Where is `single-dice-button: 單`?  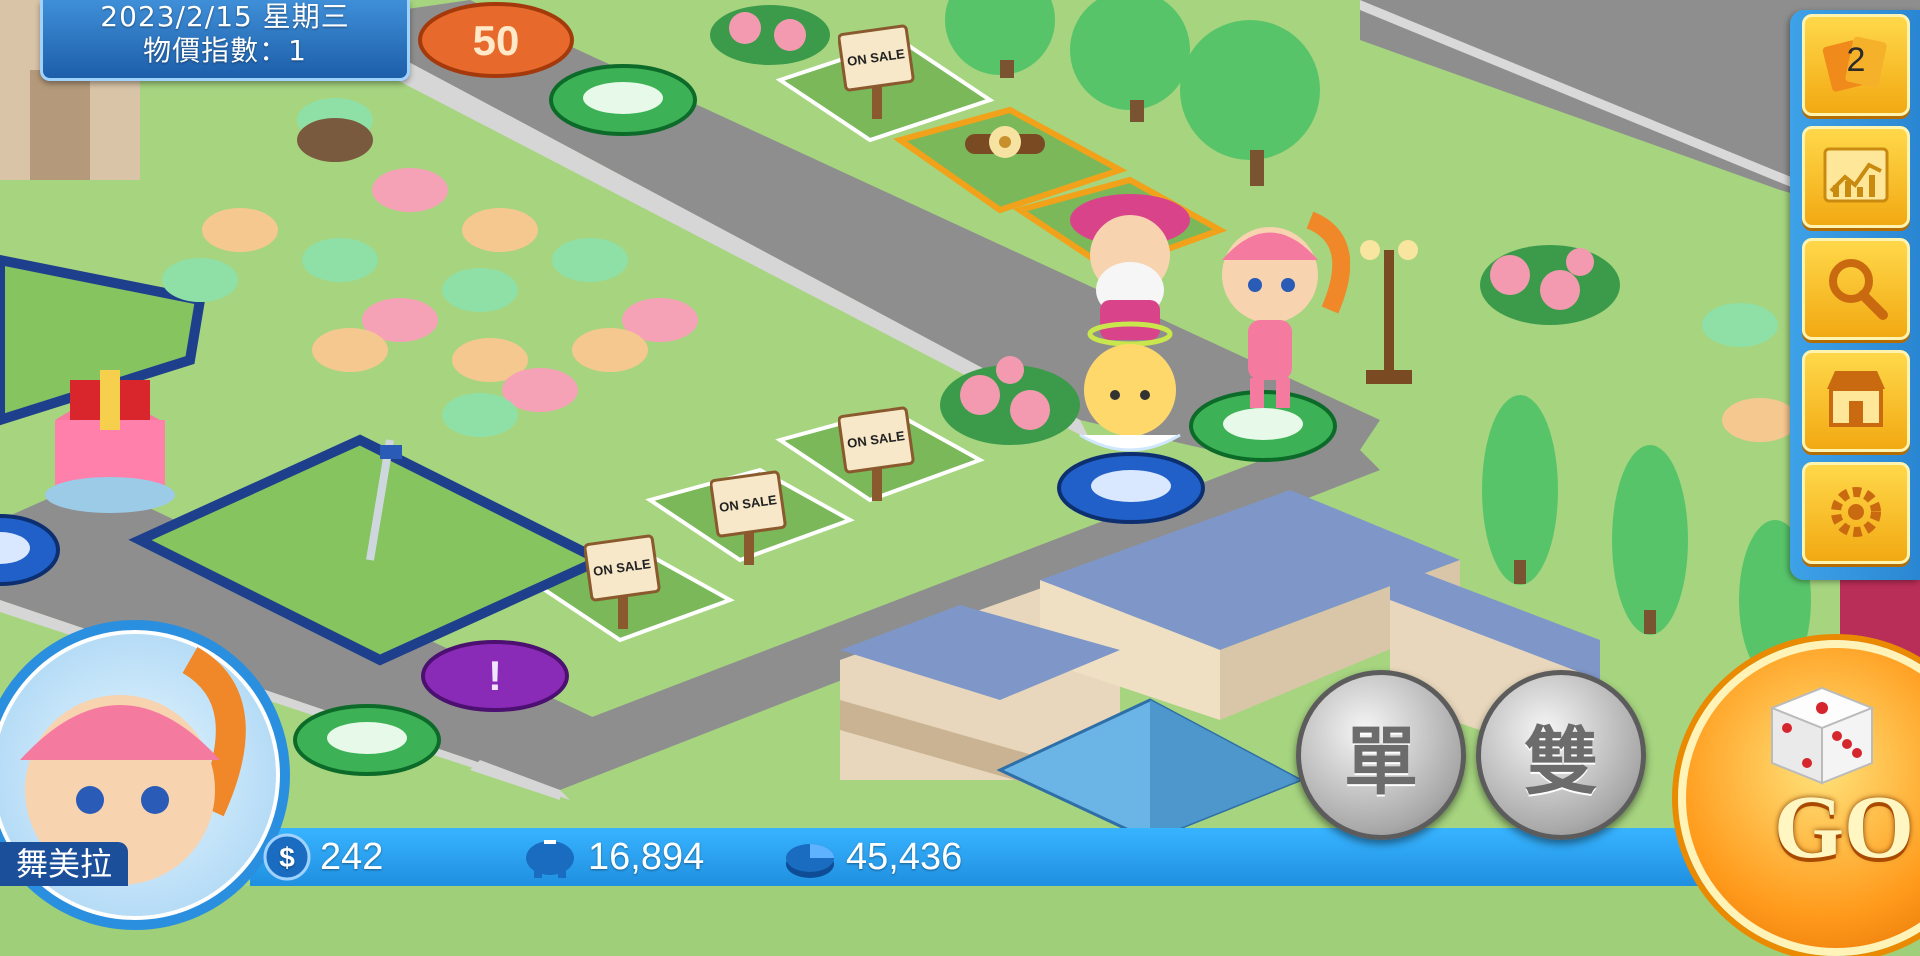
single-dice-button: 單 is located at coordinates (1381, 755).